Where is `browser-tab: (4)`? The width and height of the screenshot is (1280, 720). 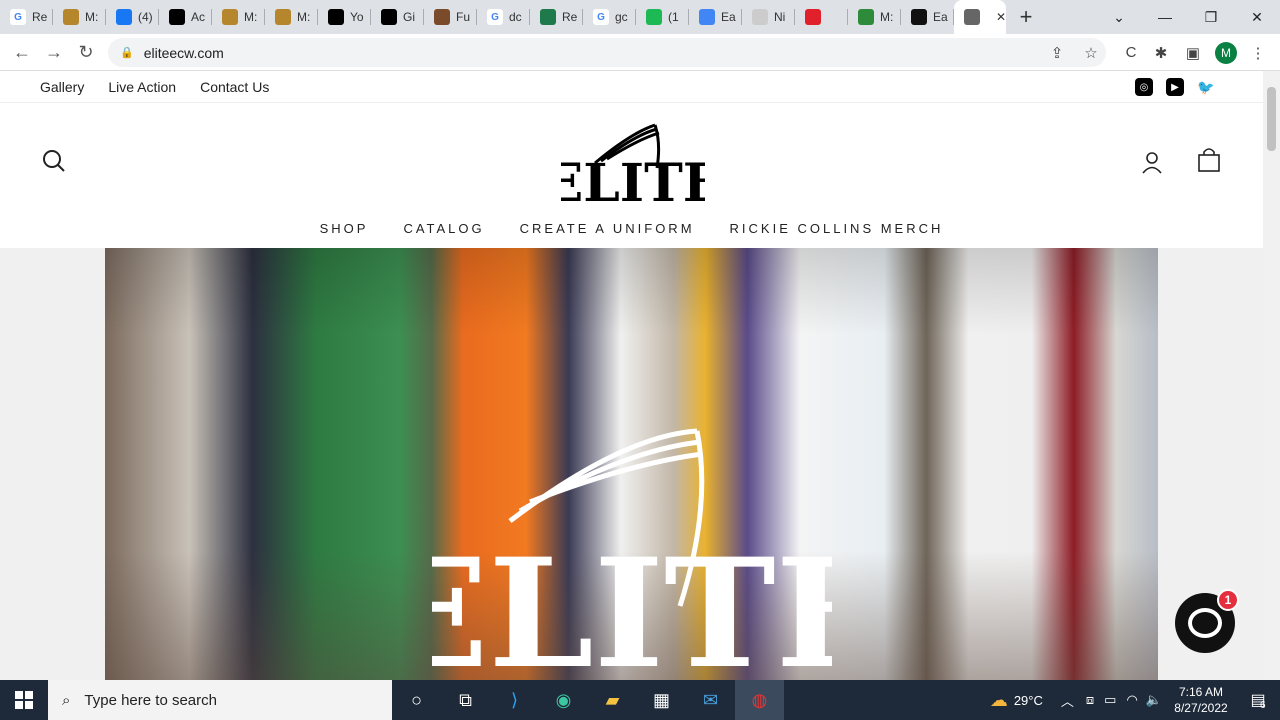
browser-tab: (4) is located at coordinates (132, 17).